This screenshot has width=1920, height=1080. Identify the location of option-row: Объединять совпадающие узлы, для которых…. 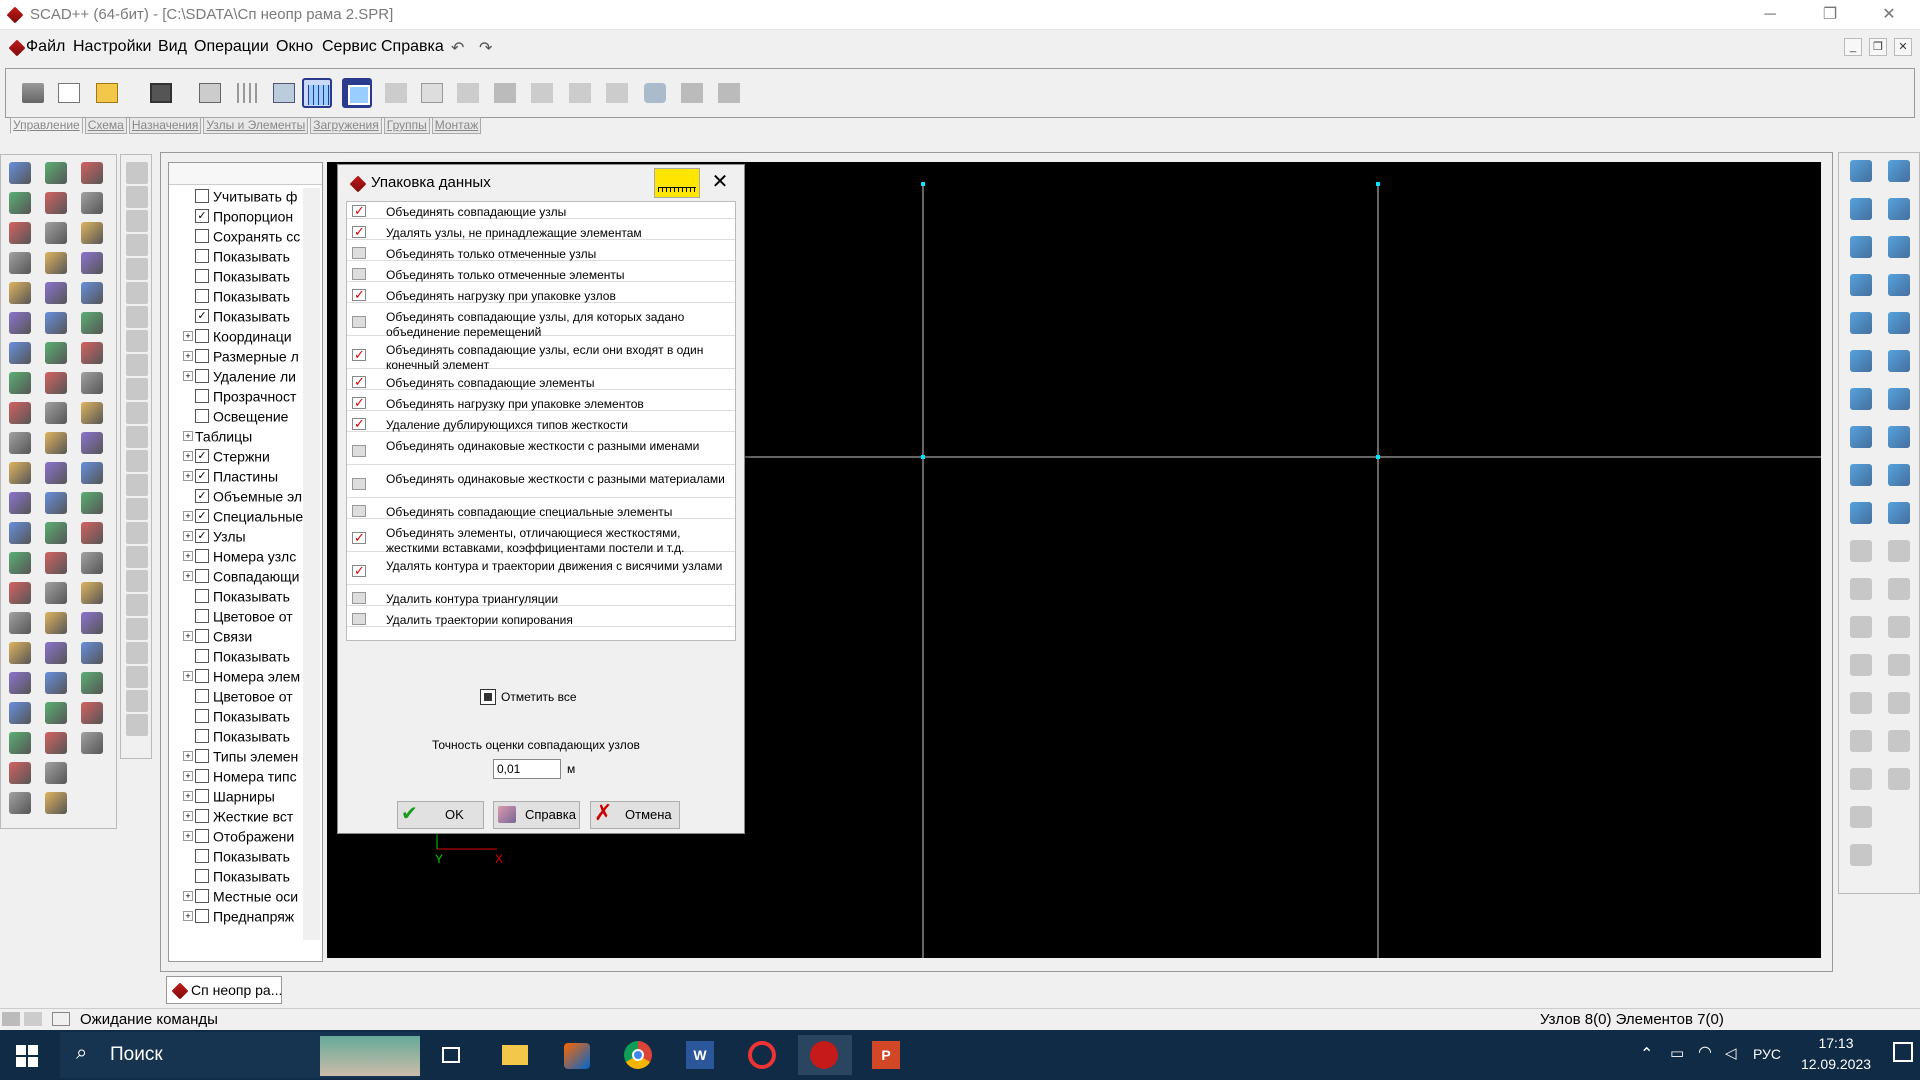
(541, 323).